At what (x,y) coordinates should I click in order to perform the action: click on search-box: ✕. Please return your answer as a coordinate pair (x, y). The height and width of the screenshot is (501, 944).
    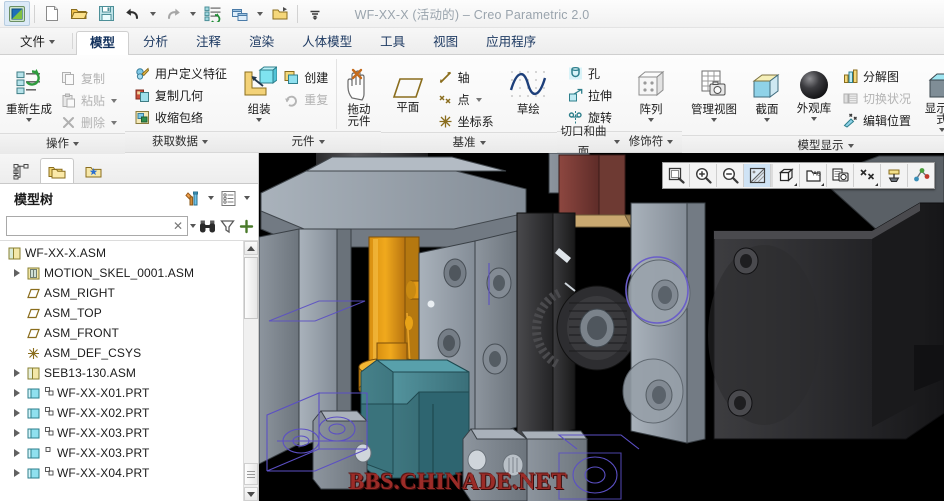
    Looking at the image, I should click on (97, 226).